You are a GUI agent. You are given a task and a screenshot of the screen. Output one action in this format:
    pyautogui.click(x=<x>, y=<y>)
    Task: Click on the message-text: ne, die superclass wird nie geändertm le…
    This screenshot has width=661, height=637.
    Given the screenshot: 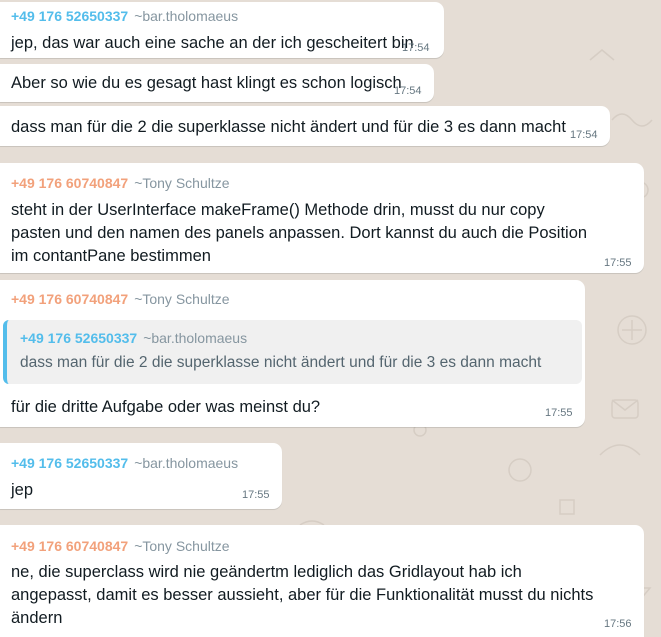 What is the action you would take?
    pyautogui.click(x=302, y=595)
    